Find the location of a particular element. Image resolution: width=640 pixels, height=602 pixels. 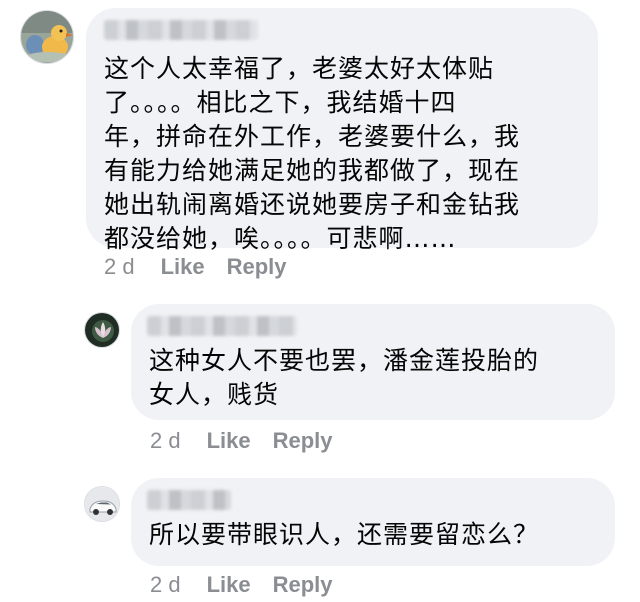

reply-button: Reply is located at coordinates (303, 585).